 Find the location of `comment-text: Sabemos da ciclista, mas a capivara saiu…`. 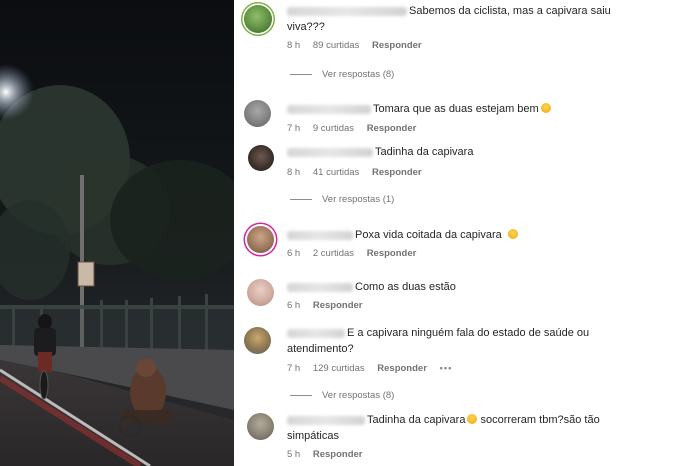

comment-text: Sabemos da ciclista, mas a capivara saiu… is located at coordinates (449, 19).